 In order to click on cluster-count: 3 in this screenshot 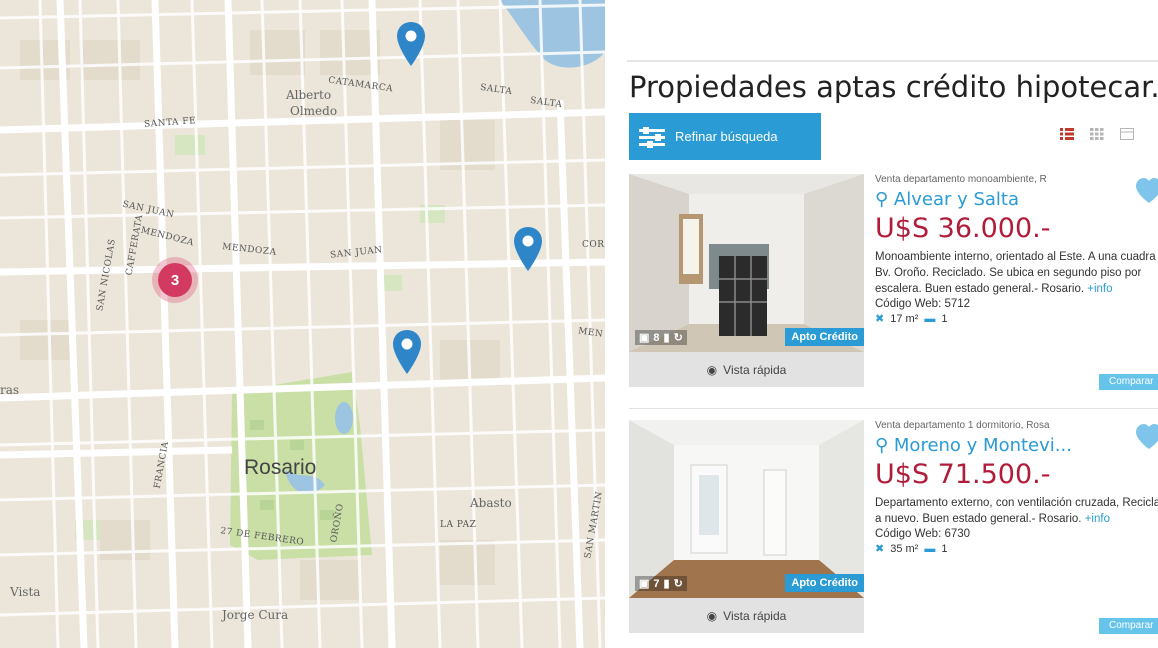, I will do `click(175, 280)`.